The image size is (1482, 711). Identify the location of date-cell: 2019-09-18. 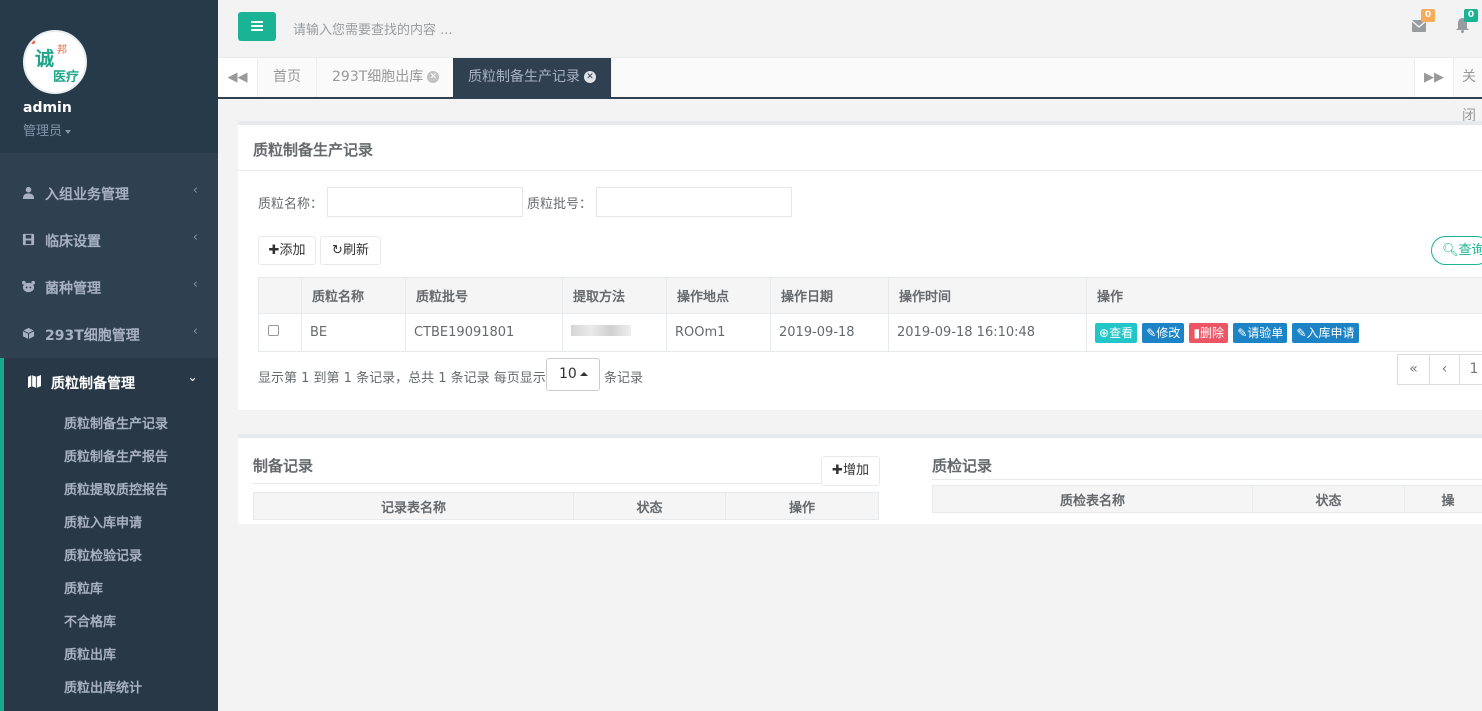
(829, 332).